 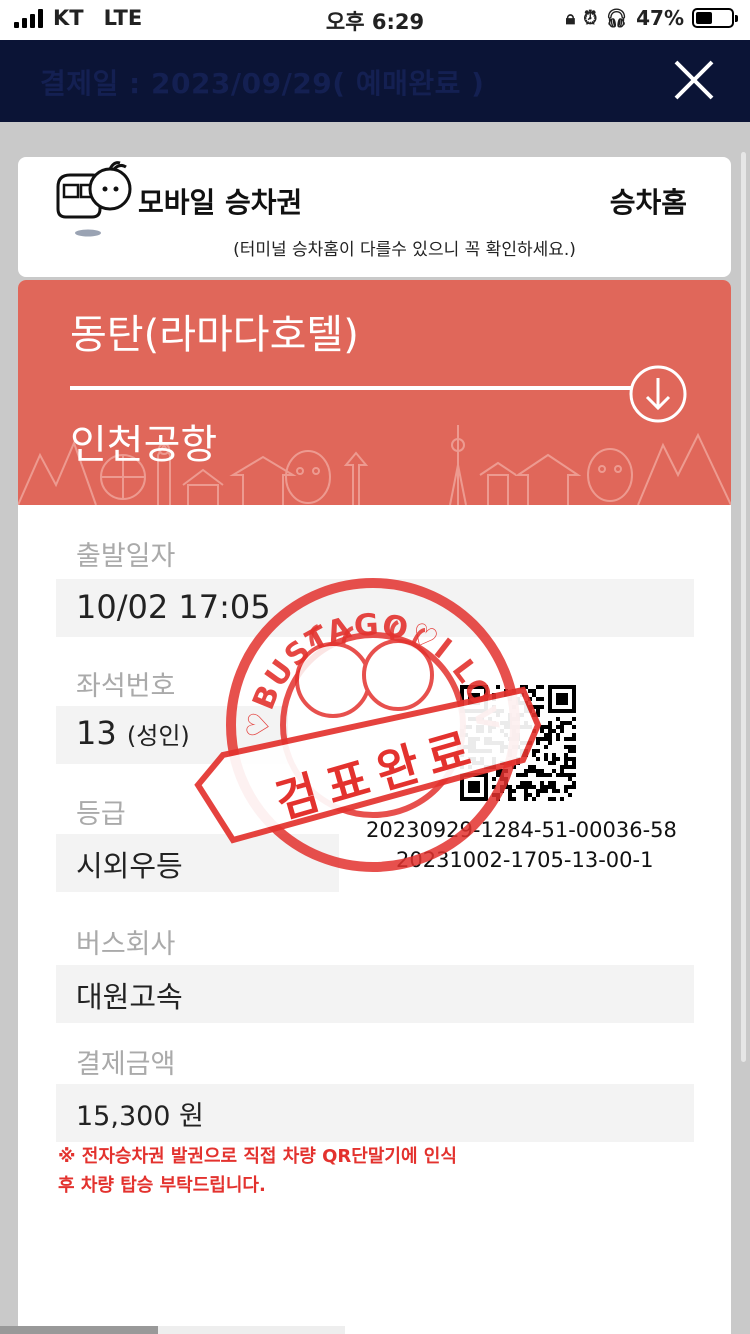 I want to click on mascot-logo-icon, so click(x=94, y=199).